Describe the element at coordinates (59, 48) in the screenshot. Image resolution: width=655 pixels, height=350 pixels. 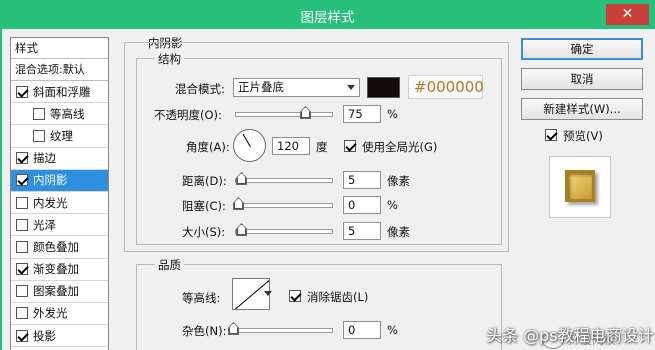
I see `styles-header: 样式` at that location.